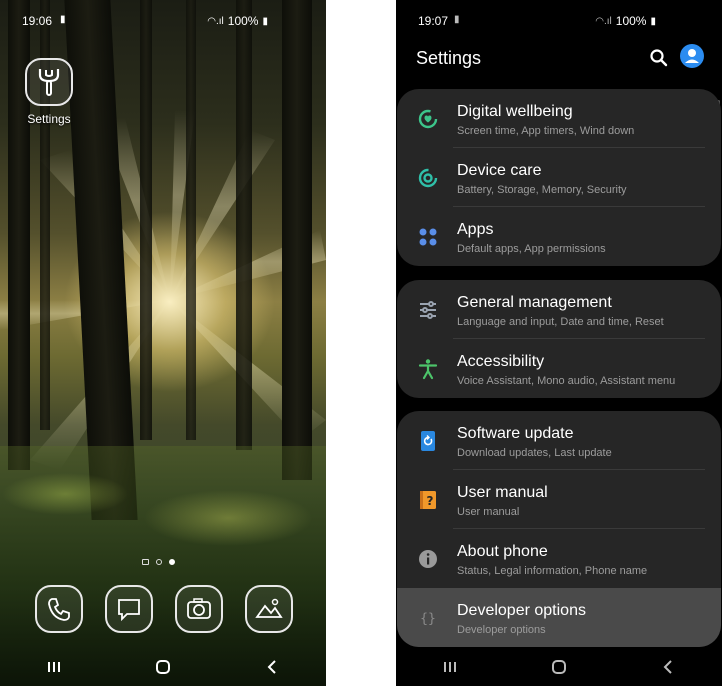 The height and width of the screenshot is (686, 722). What do you see at coordinates (542, 190) in the screenshot?
I see `item-subtitle: Battery, Storage, Memory, Security` at bounding box center [542, 190].